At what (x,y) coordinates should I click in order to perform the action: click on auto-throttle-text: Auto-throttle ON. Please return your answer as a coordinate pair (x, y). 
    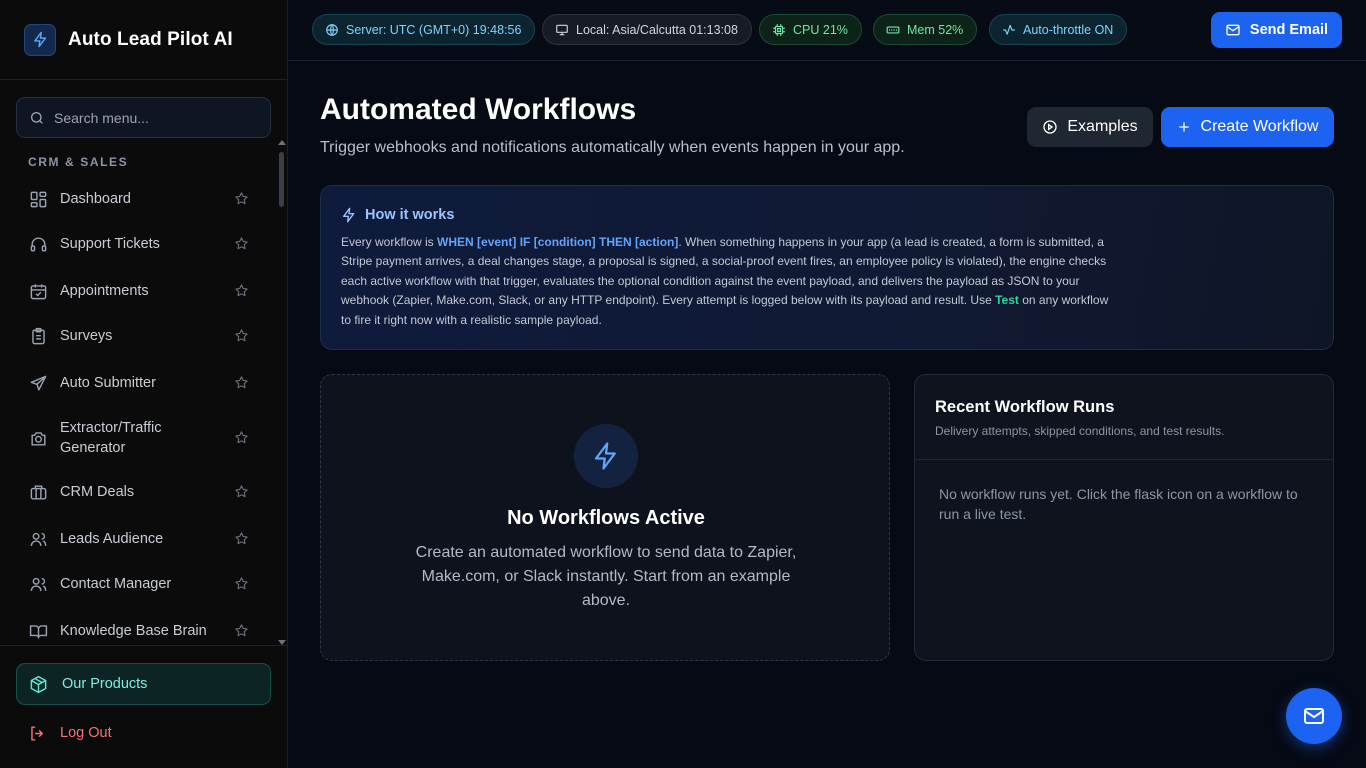
    Looking at the image, I should click on (1068, 29).